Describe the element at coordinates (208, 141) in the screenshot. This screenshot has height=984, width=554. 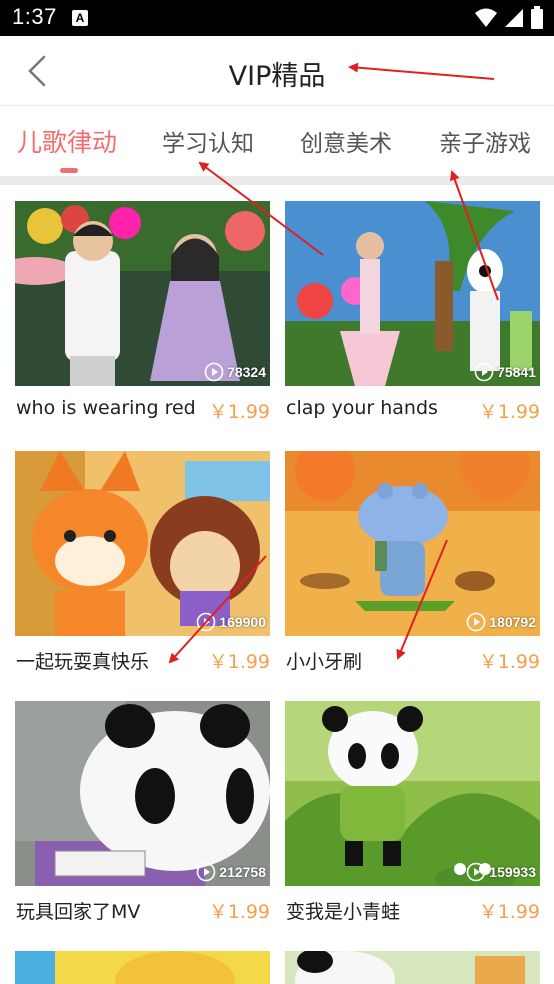
I see `tab-learning: 学习认知` at that location.